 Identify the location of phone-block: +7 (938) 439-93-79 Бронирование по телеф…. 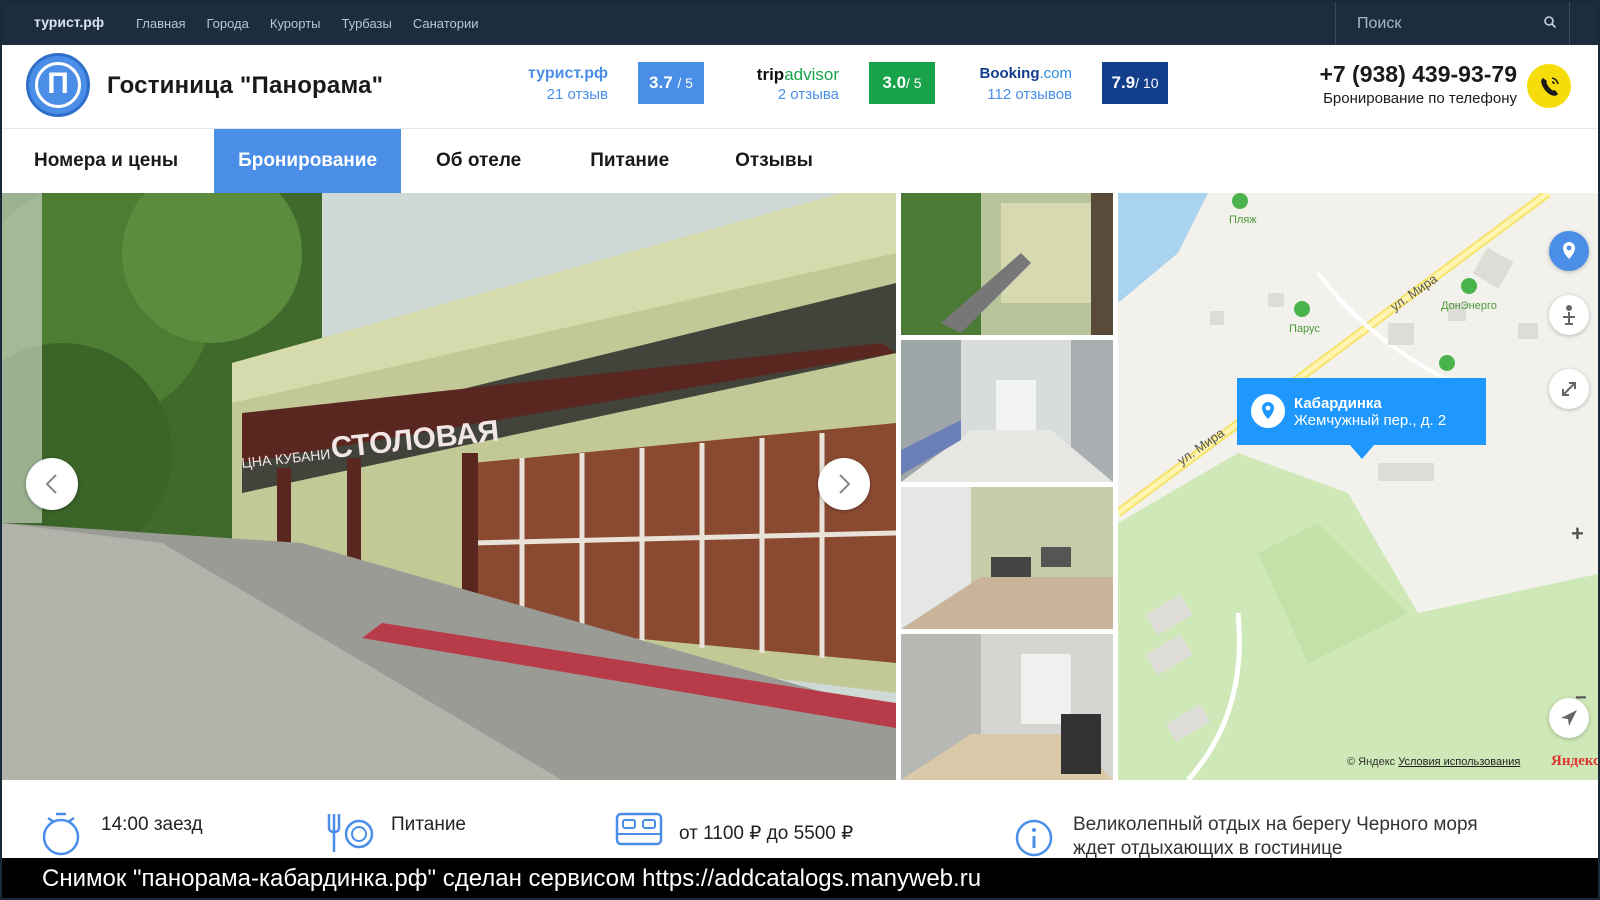
(1384, 84).